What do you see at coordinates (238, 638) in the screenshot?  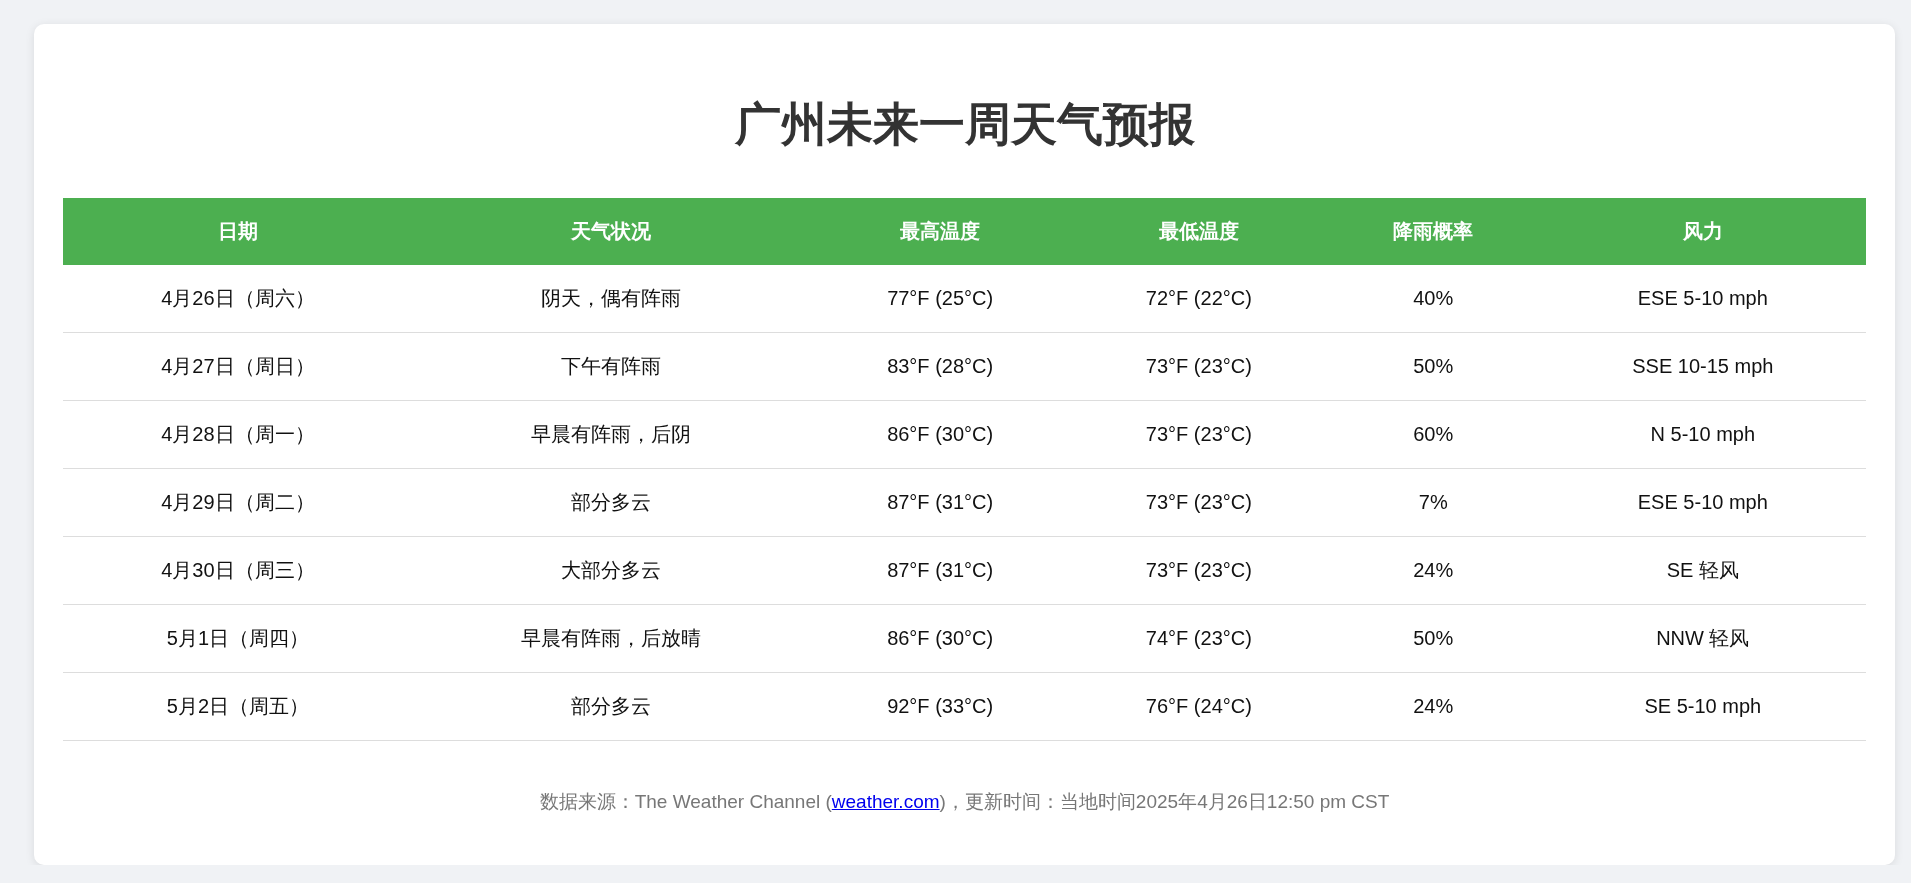 I see `table-cell: 5月1日（周四）` at bounding box center [238, 638].